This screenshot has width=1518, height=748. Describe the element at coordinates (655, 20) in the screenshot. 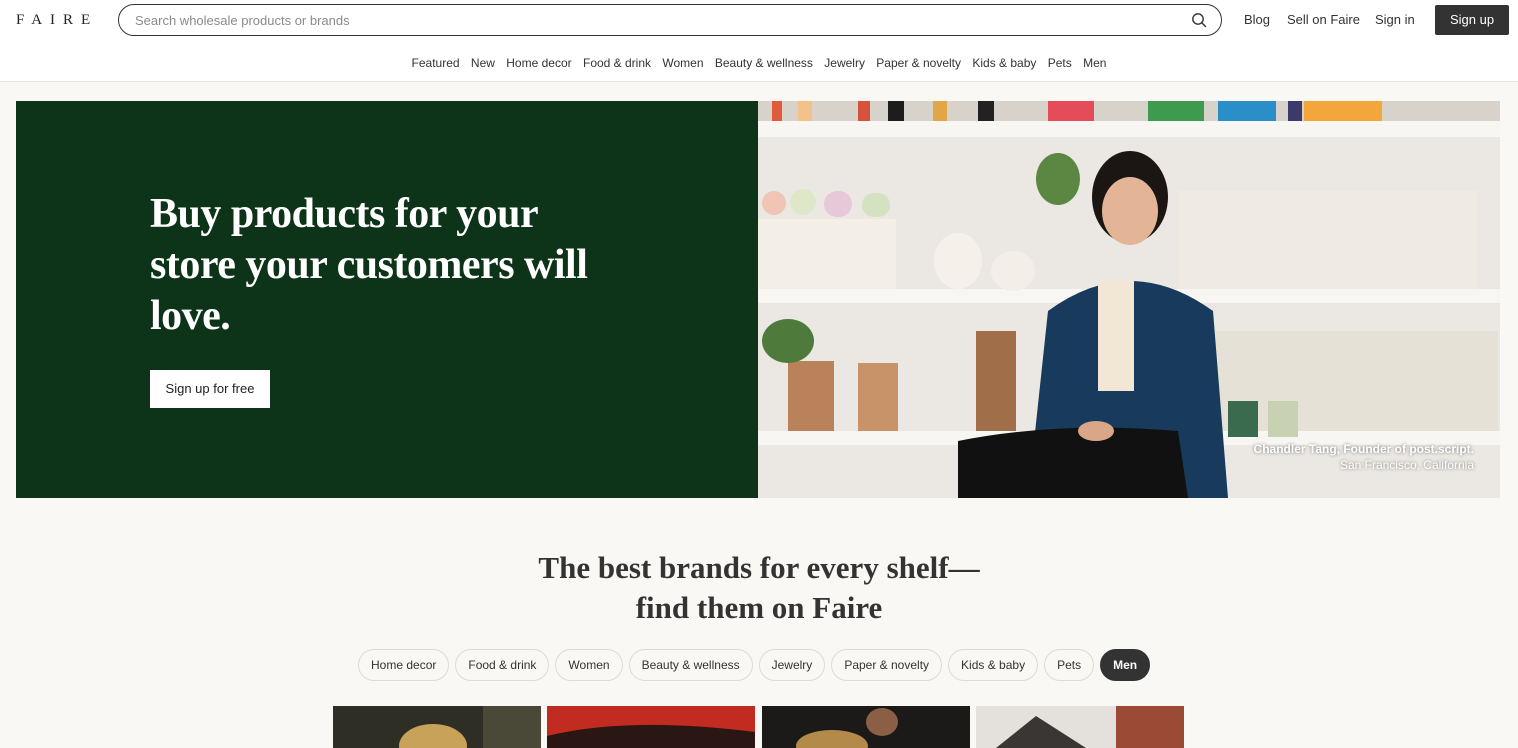

I see `search-input` at that location.